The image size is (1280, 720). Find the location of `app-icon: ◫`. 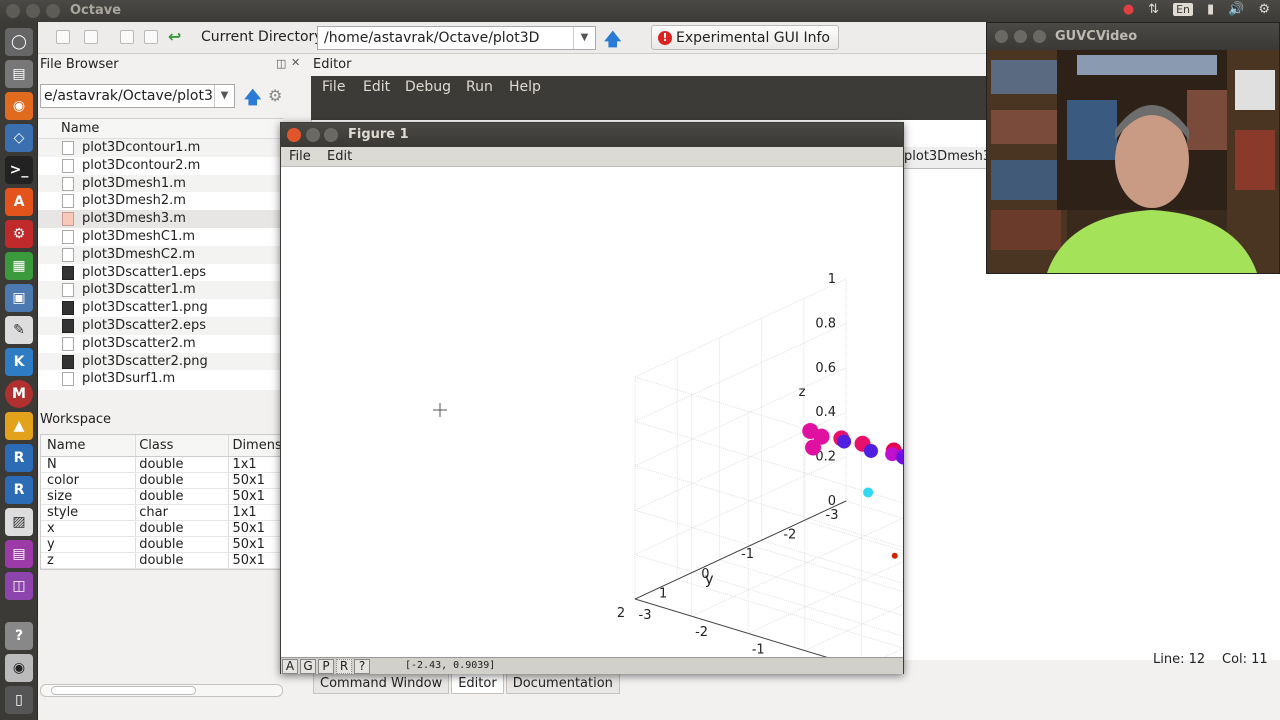

app-icon: ◫ is located at coordinates (19, 586).